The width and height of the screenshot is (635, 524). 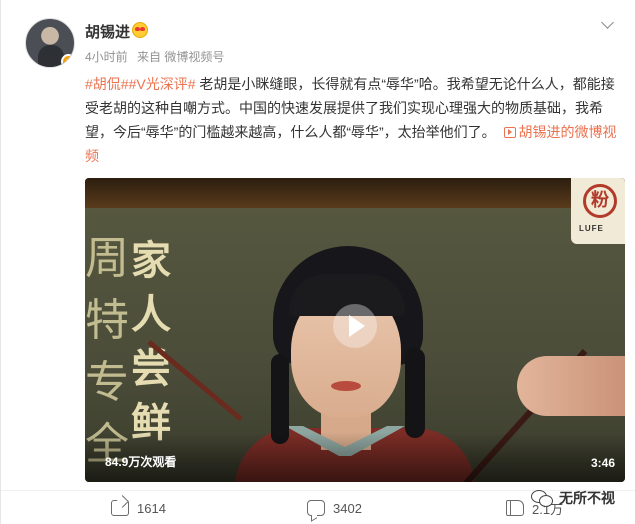 I want to click on share-count: 1614, so click(x=151, y=508).